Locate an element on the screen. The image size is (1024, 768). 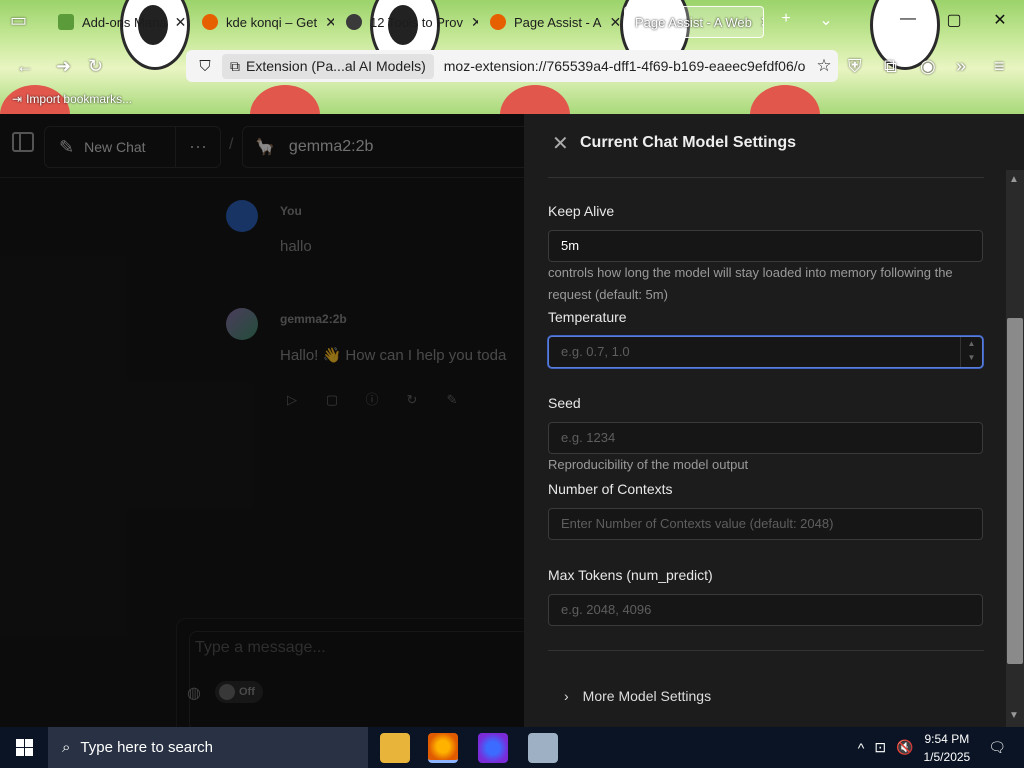
tab-label: Page Assist - A Web is located at coordinates (693, 22).